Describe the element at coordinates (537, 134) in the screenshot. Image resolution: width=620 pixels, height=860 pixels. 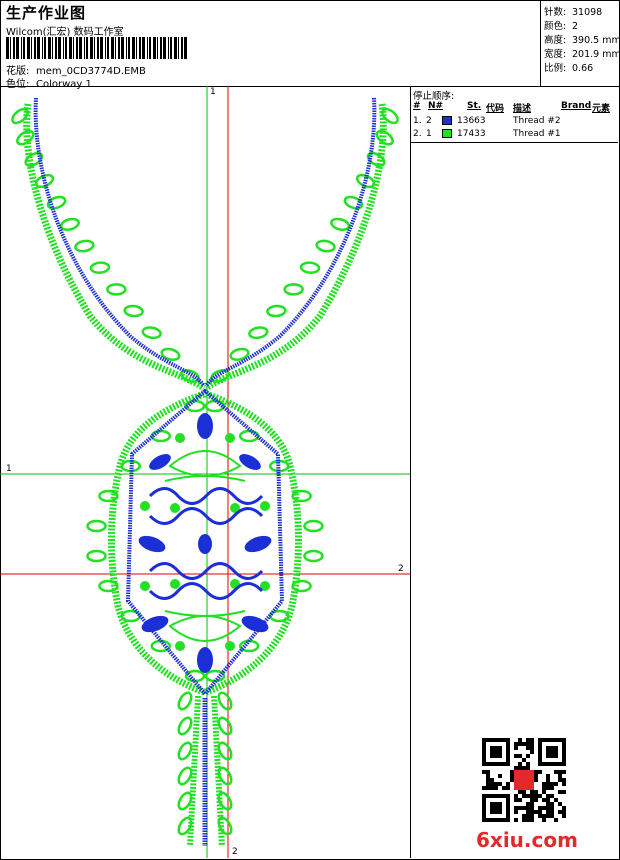
I see `thread-description: Thread #1` at that location.